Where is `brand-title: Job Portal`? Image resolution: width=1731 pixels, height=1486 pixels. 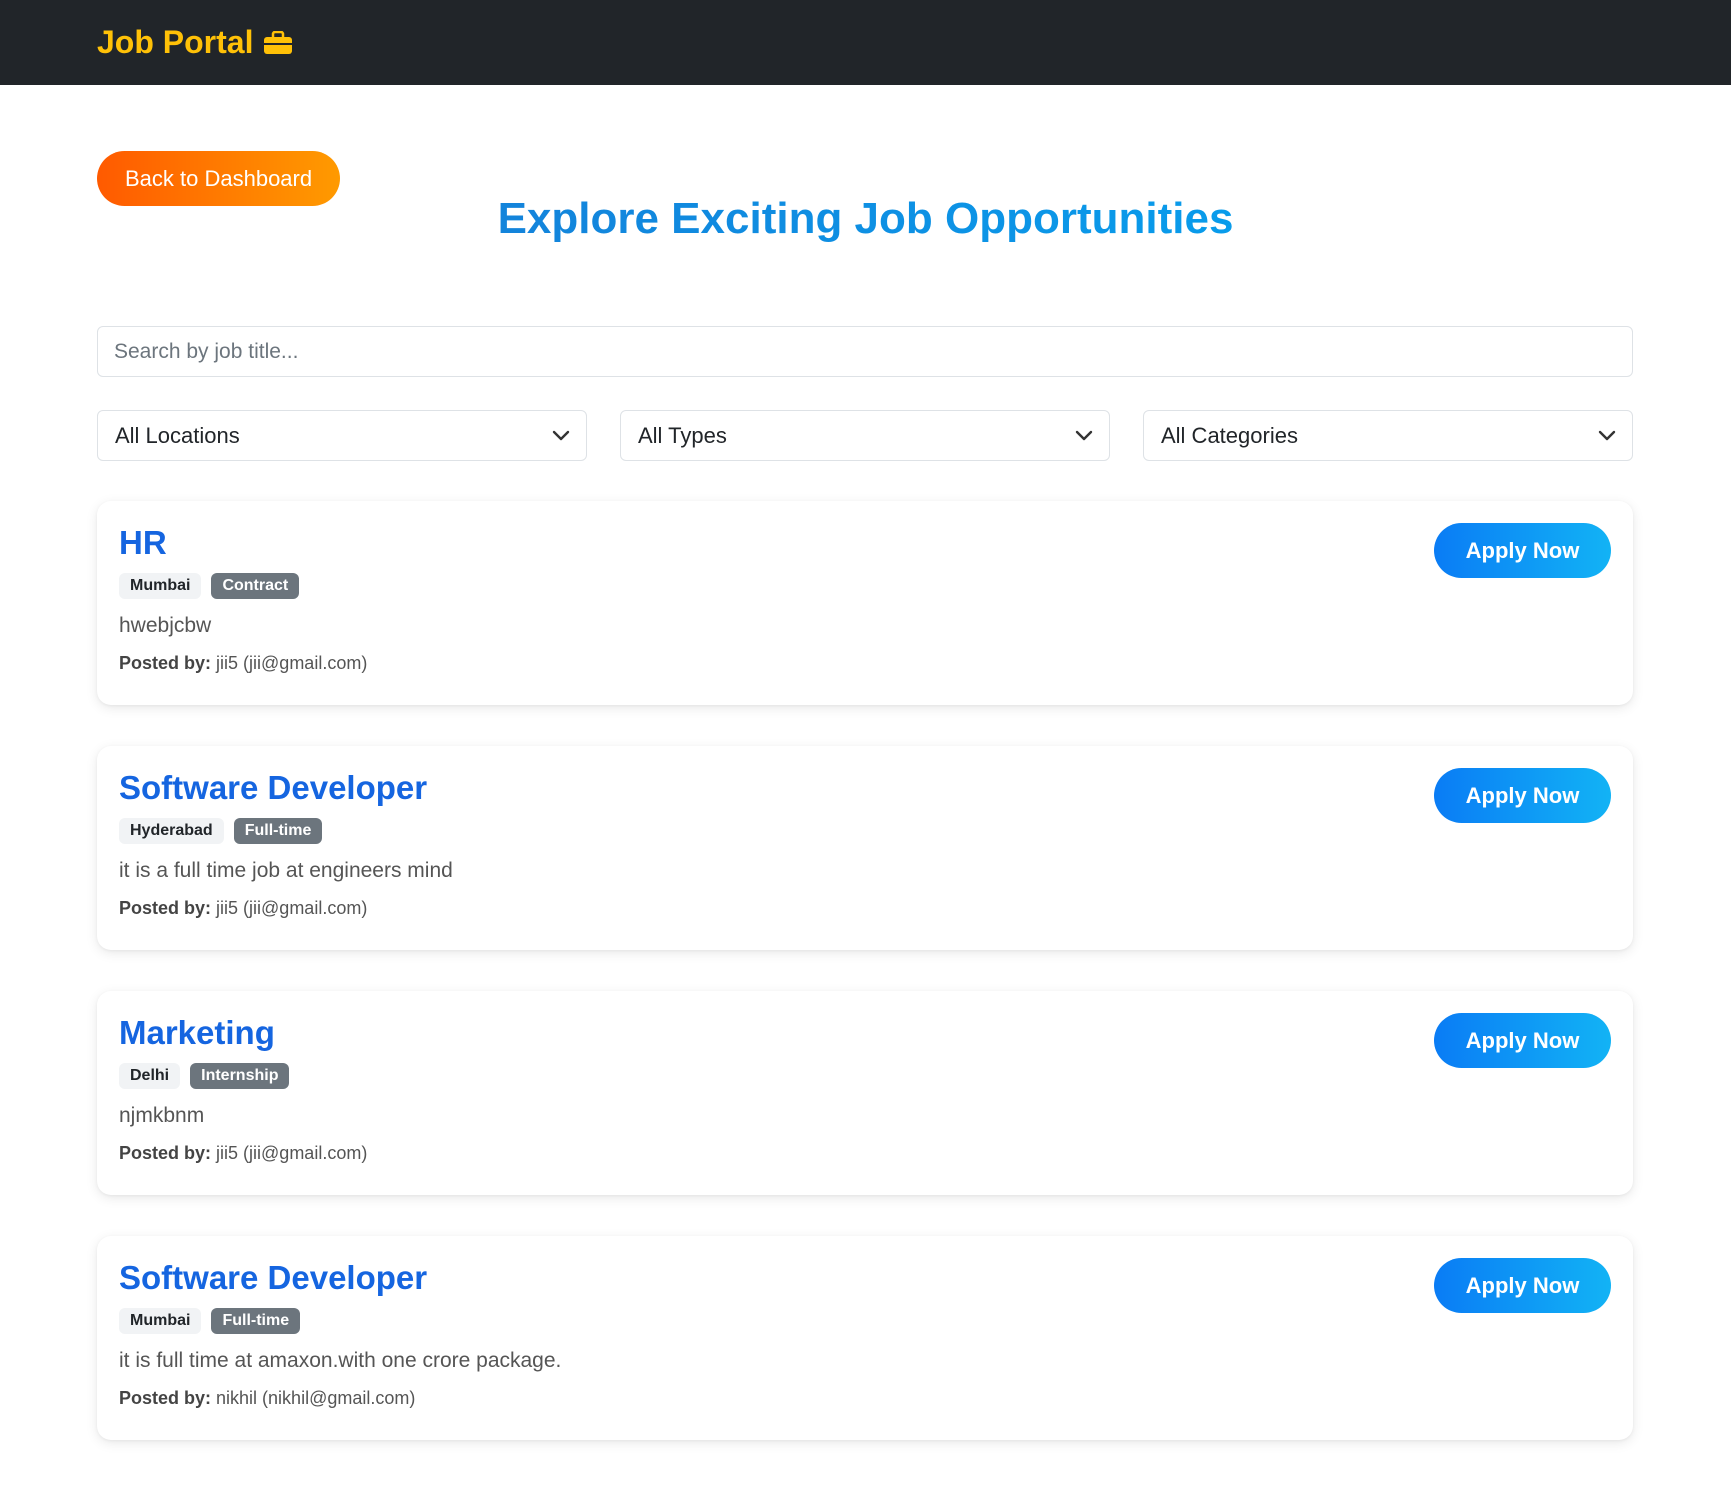 brand-title: Job Portal is located at coordinates (175, 42).